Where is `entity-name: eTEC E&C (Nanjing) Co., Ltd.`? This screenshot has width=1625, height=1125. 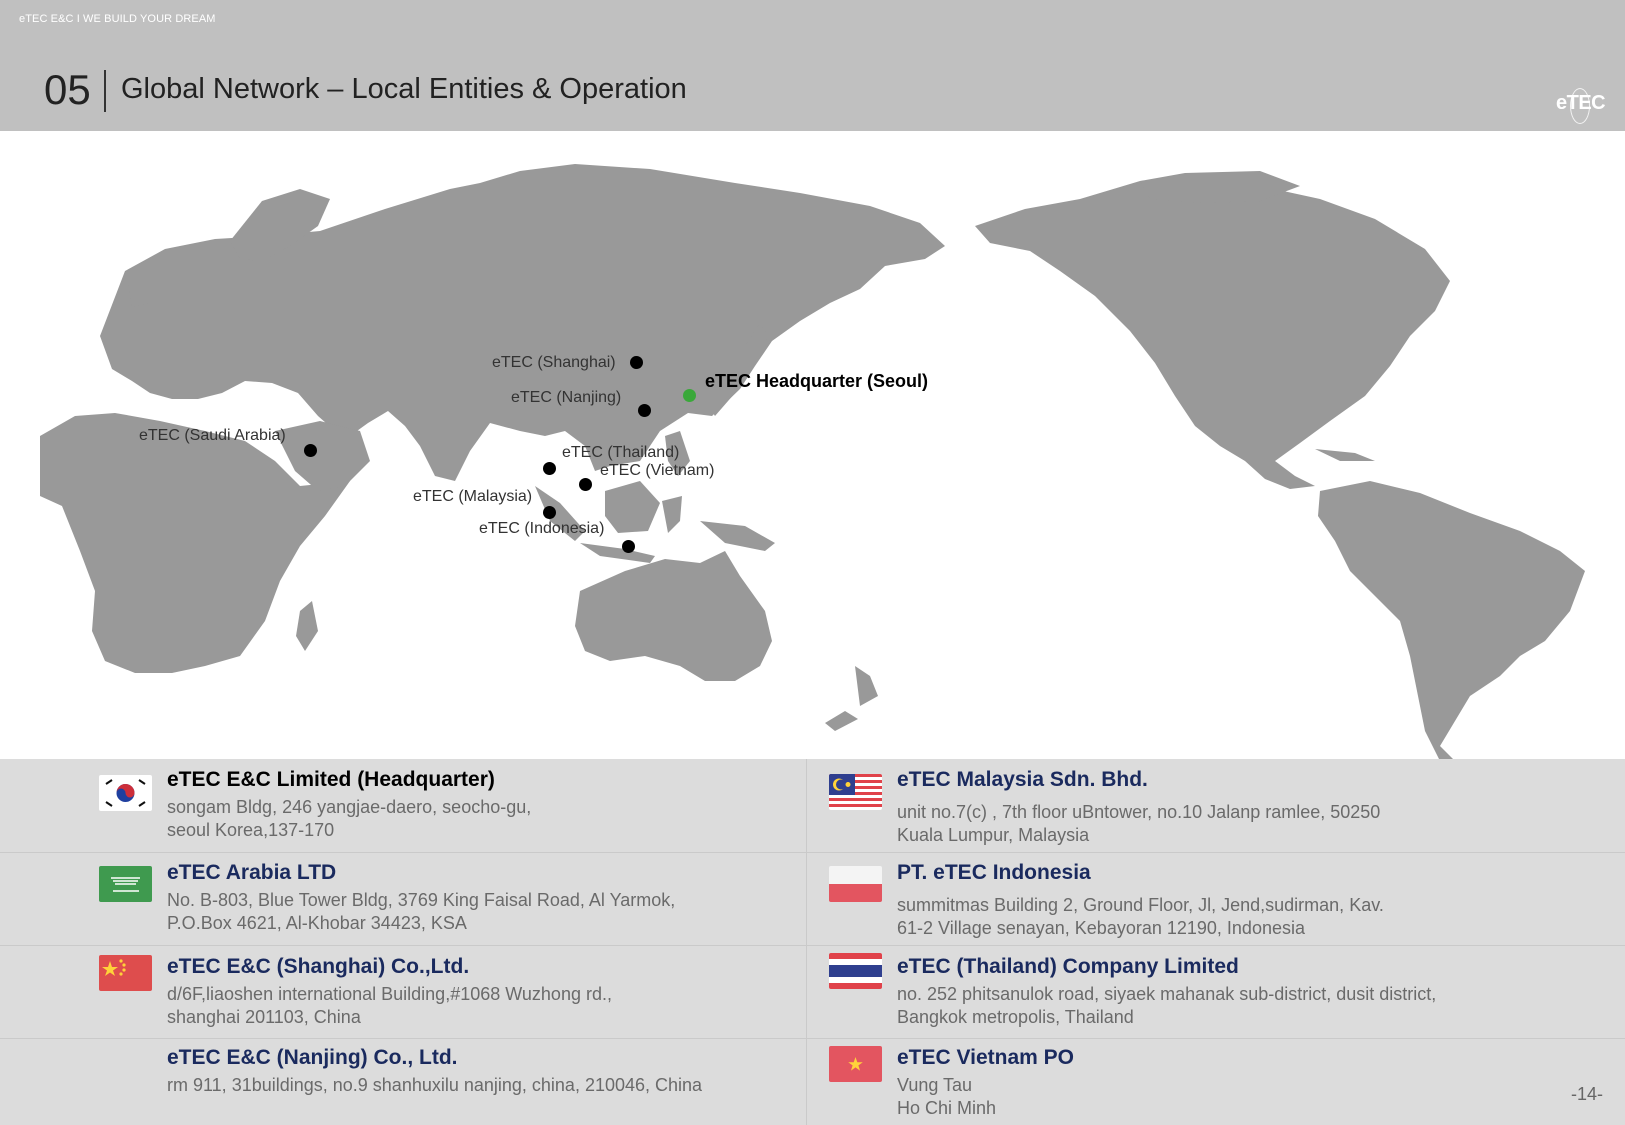
entity-name: eTEC E&C (Nanjing) Co., Ltd. is located at coordinates (312, 1057).